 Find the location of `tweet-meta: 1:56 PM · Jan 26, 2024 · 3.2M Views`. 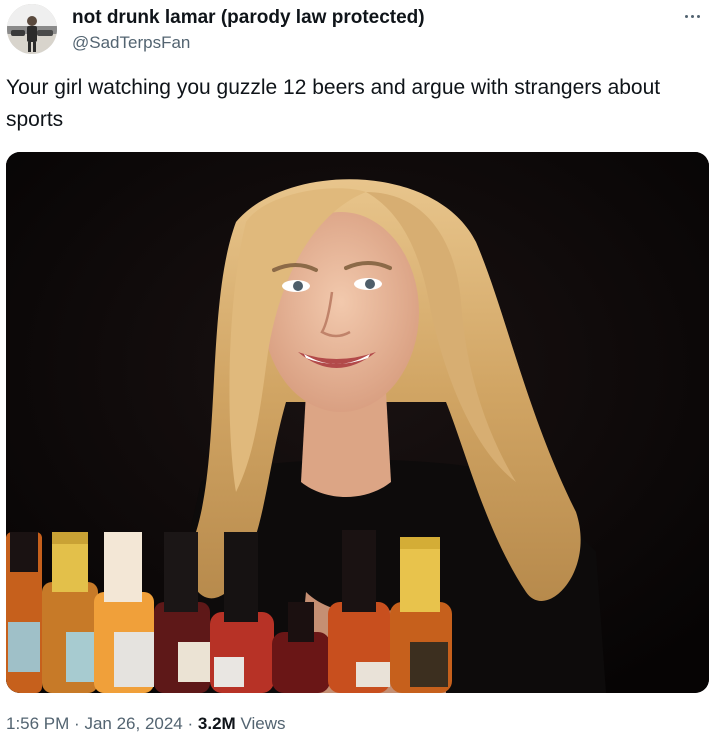

tweet-meta: 1:56 PM · Jan 26, 2024 · 3.2M Views is located at coordinates (145, 724).